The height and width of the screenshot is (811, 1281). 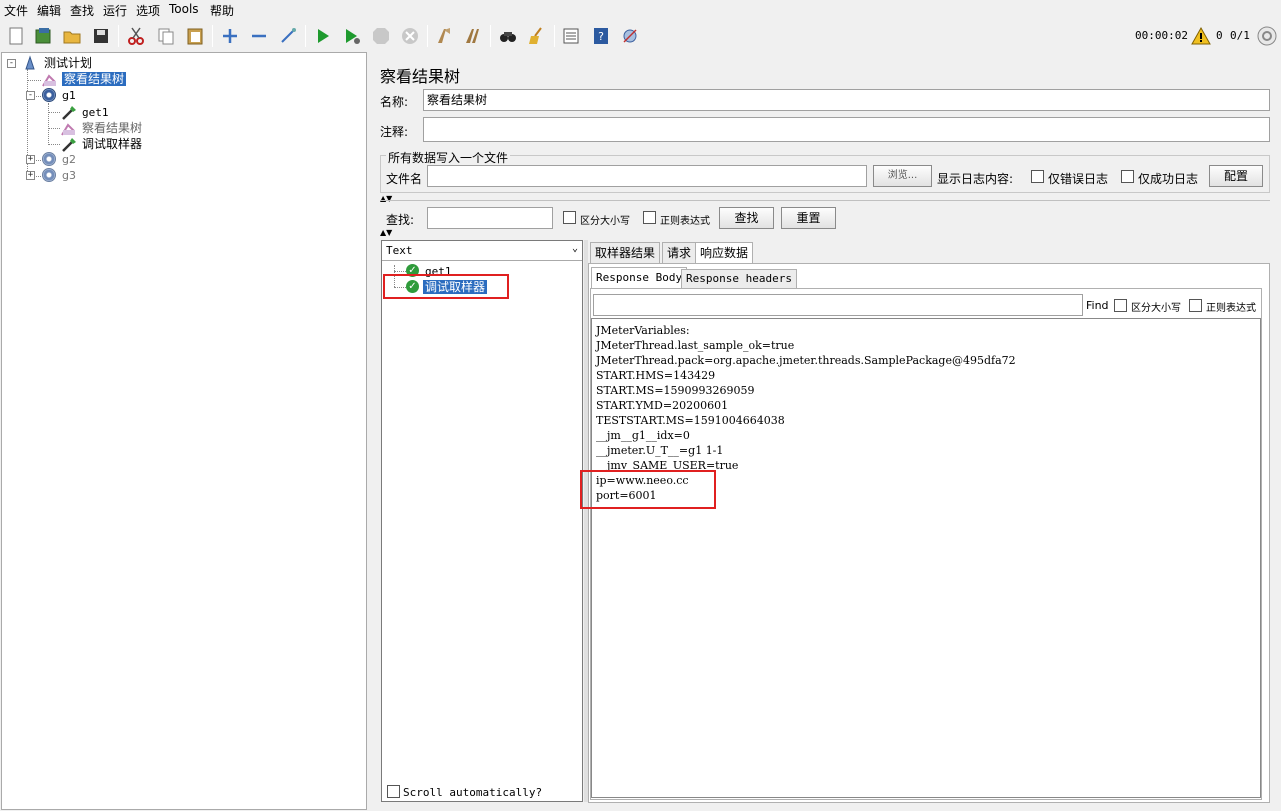 What do you see at coordinates (1168, 179) in the screenshot?
I see `success-only-label: 仅成功日志` at bounding box center [1168, 179].